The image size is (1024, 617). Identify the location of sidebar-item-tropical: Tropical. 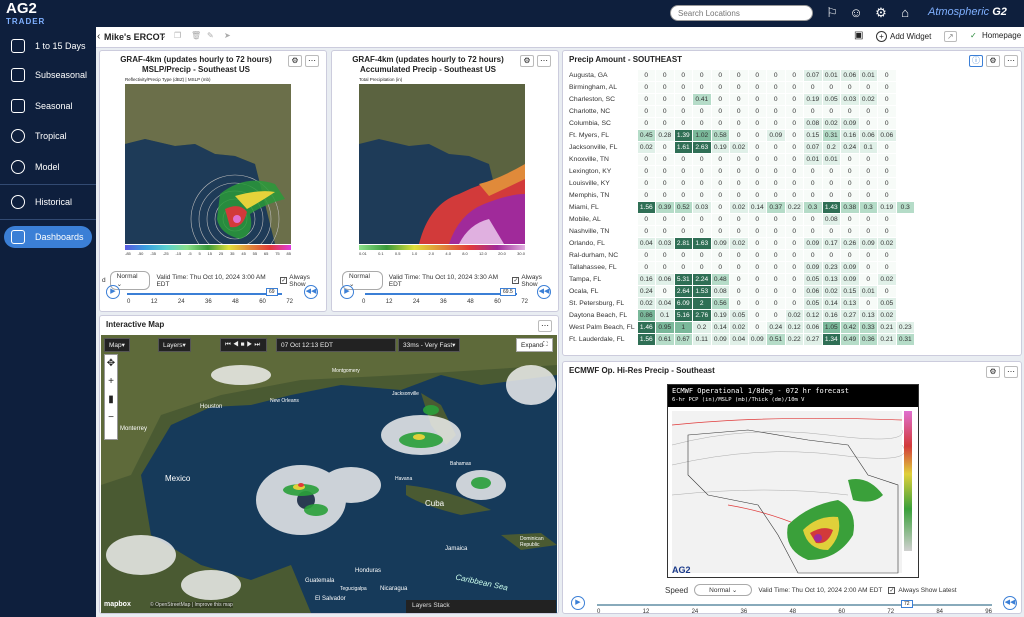
(48, 136).